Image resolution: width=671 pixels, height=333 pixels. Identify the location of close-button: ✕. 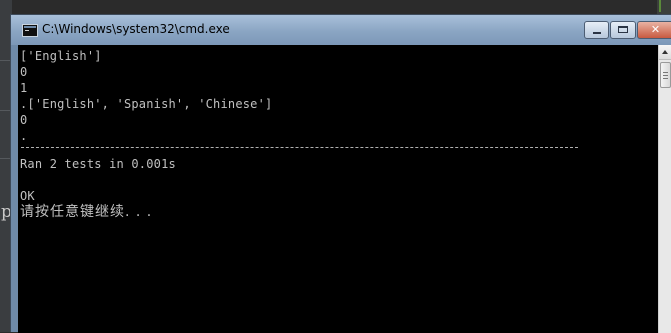
(654, 30).